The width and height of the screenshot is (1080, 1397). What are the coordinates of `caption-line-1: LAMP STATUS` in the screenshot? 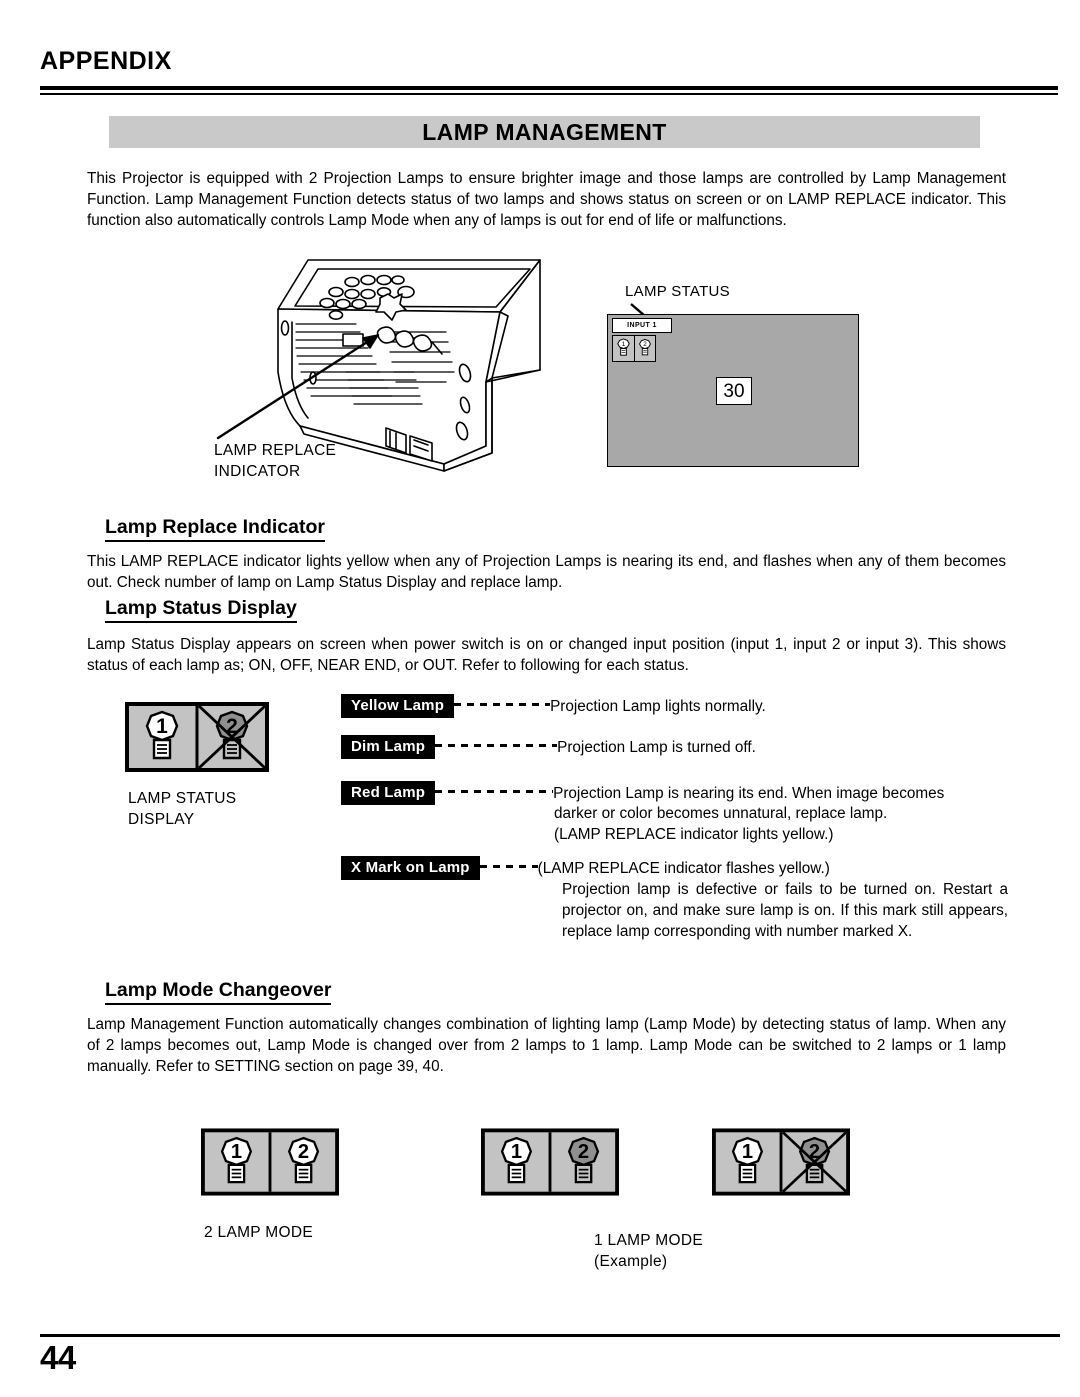 It's located at (182, 798).